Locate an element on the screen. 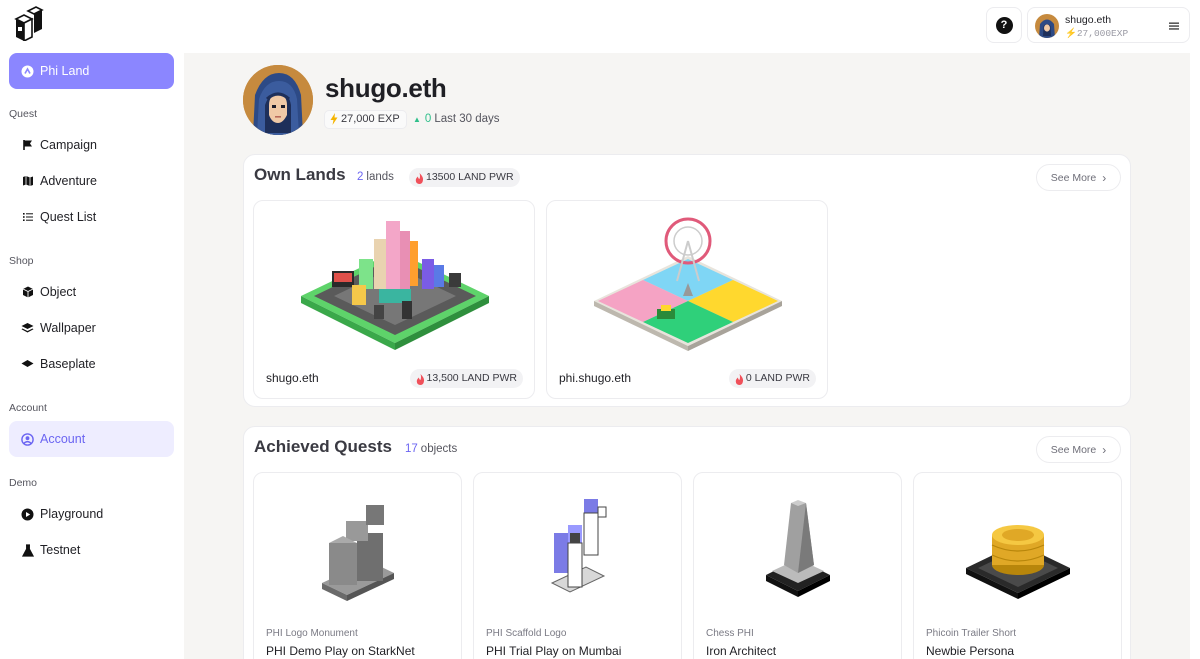 Image resolution: width=1200 pixels, height=659 pixels. map-icon is located at coordinates (27, 181).